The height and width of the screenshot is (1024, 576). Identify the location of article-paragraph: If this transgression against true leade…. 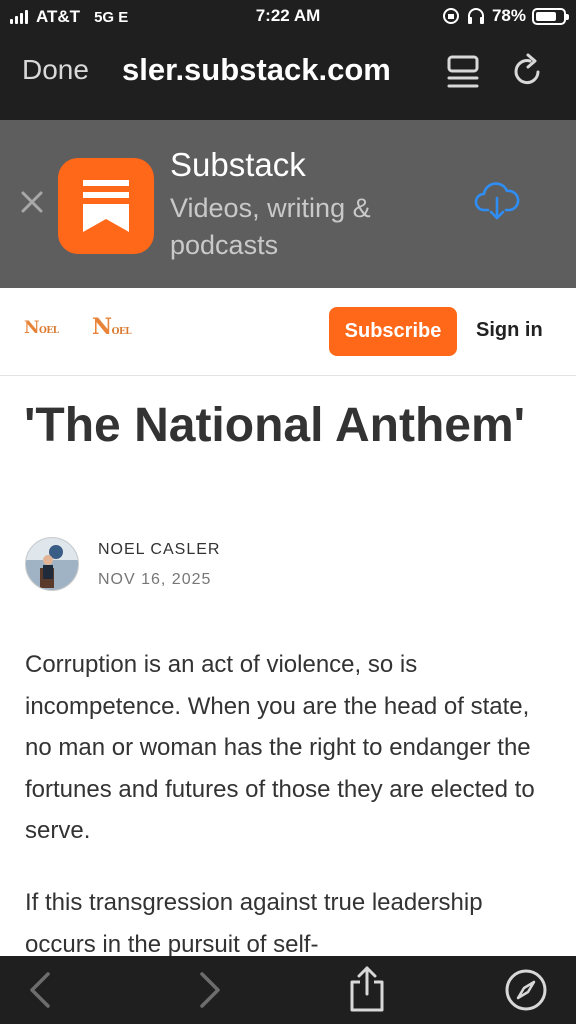
(254, 923).